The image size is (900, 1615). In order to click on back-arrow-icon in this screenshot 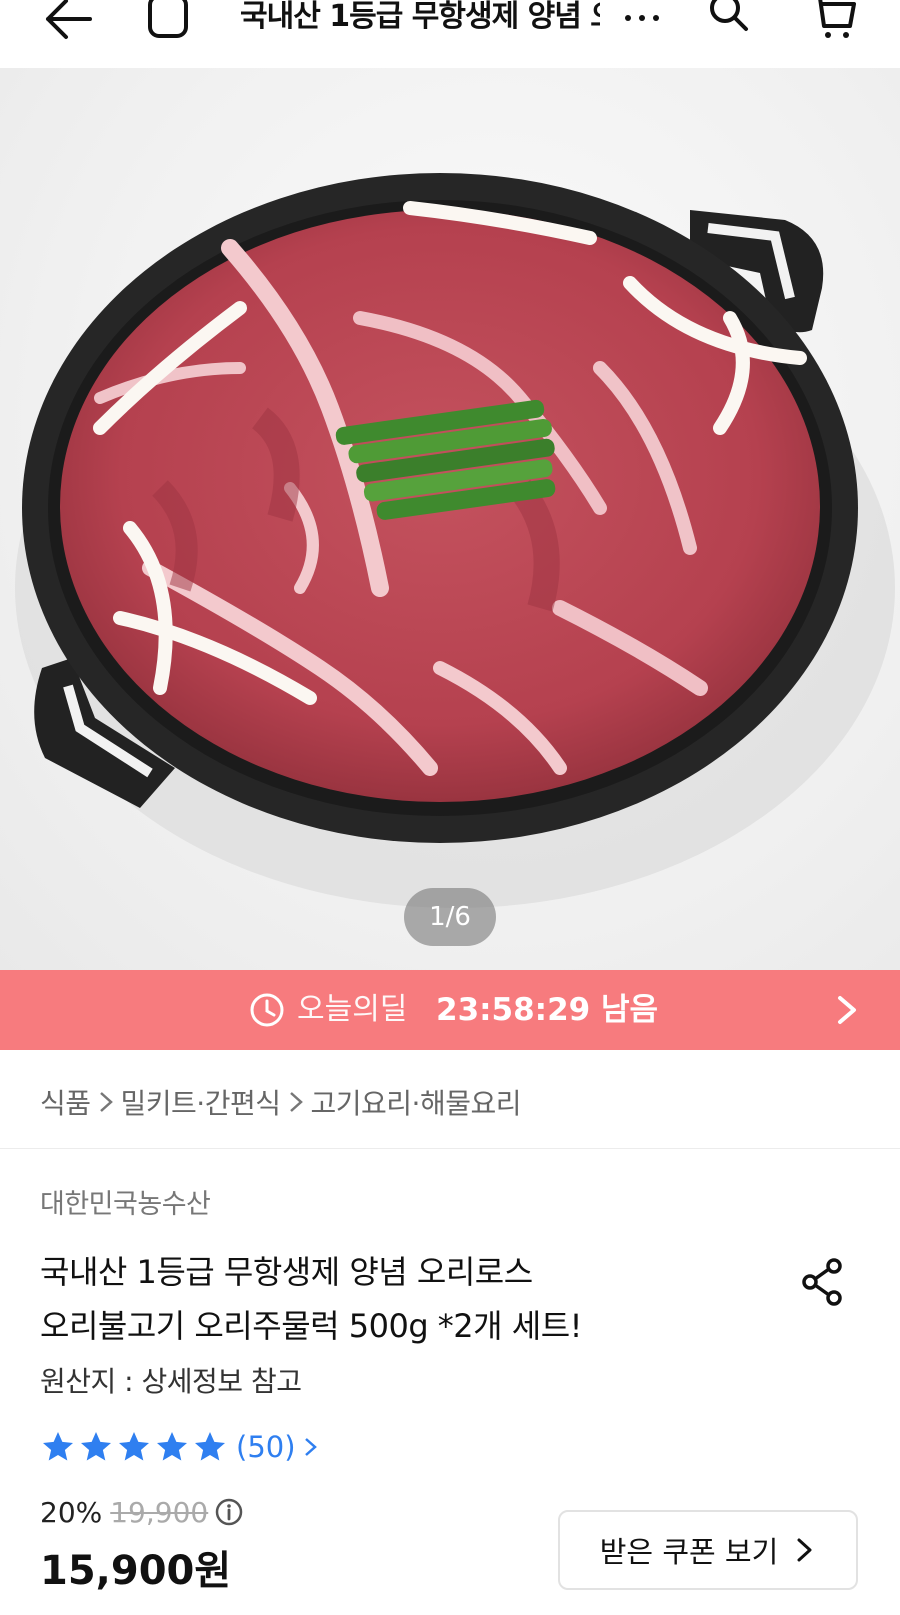, I will do `click(68, 21)`.